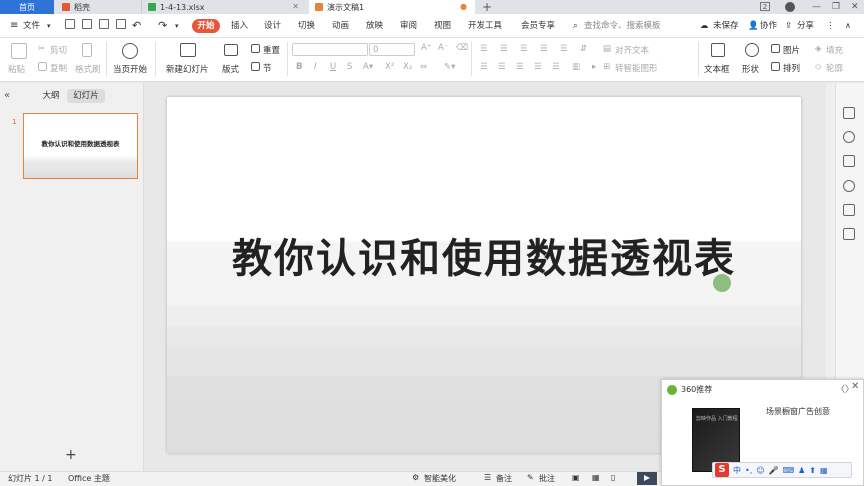 The width and height of the screenshot is (864, 486). I want to click on user-icon: ♟, so click(801, 470).